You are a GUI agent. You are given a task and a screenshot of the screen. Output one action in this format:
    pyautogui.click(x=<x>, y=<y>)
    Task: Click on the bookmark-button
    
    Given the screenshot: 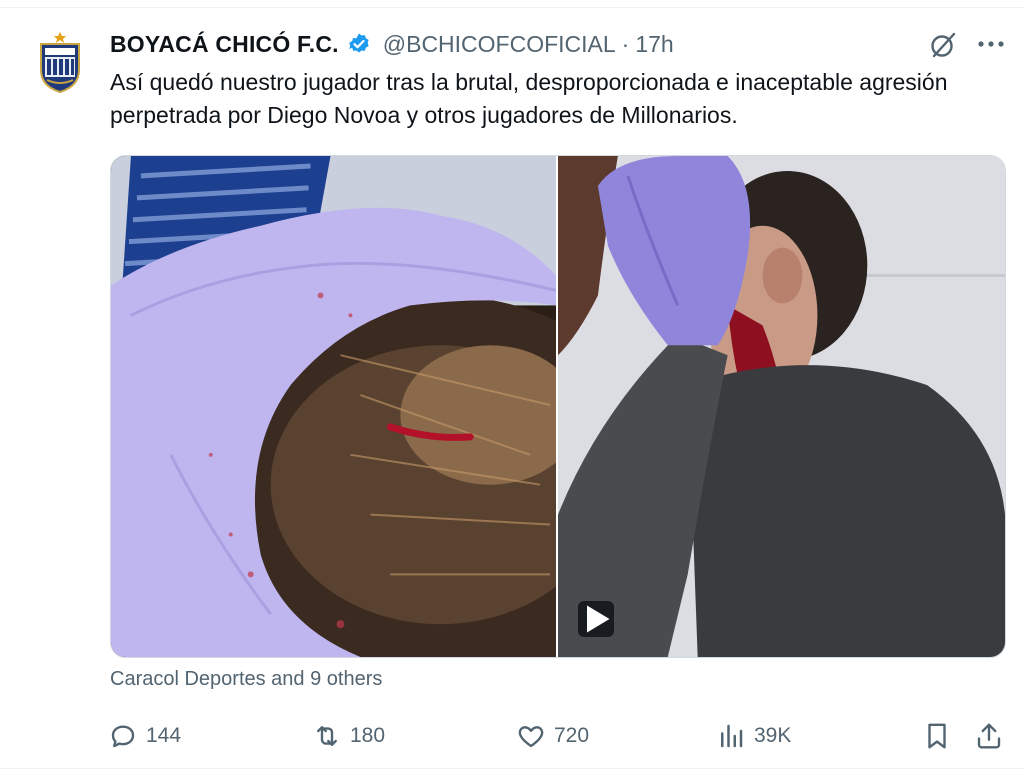 What is the action you would take?
    pyautogui.click(x=937, y=736)
    